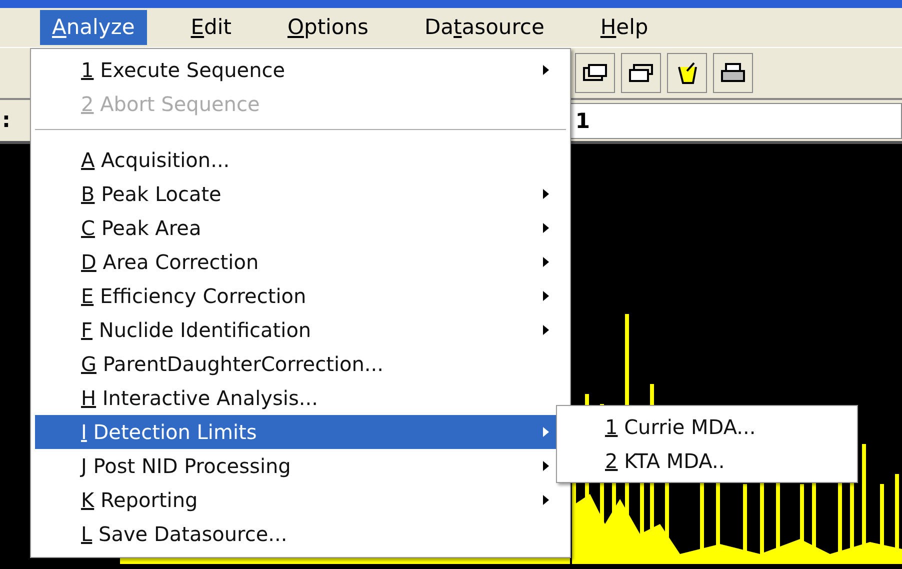 Image resolution: width=902 pixels, height=569 pixels. Describe the element at coordinates (5, 120) in the screenshot. I see `field-label: :` at that location.